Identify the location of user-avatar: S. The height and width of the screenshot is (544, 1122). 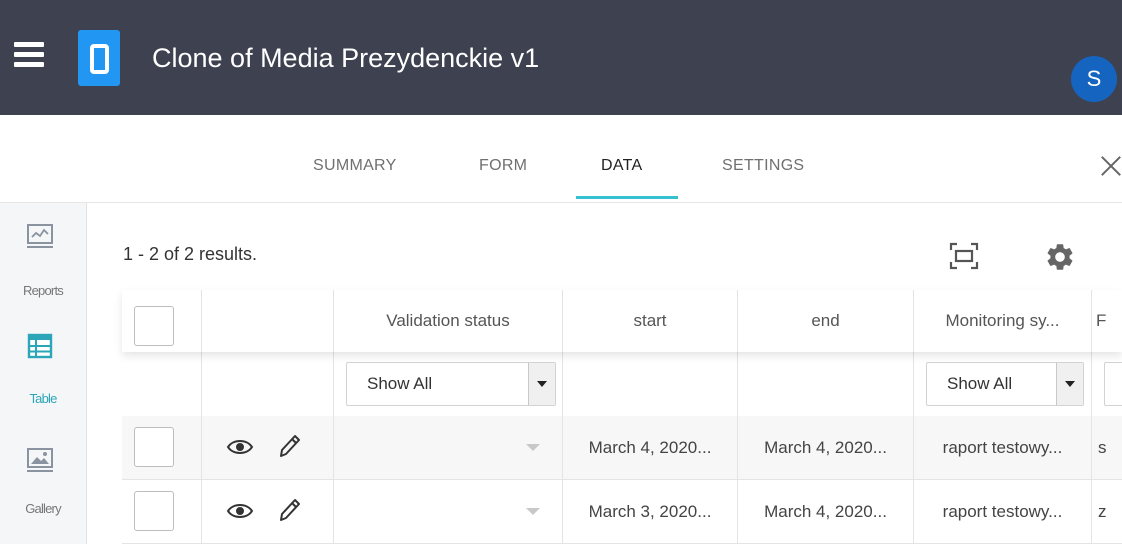
(1094, 79).